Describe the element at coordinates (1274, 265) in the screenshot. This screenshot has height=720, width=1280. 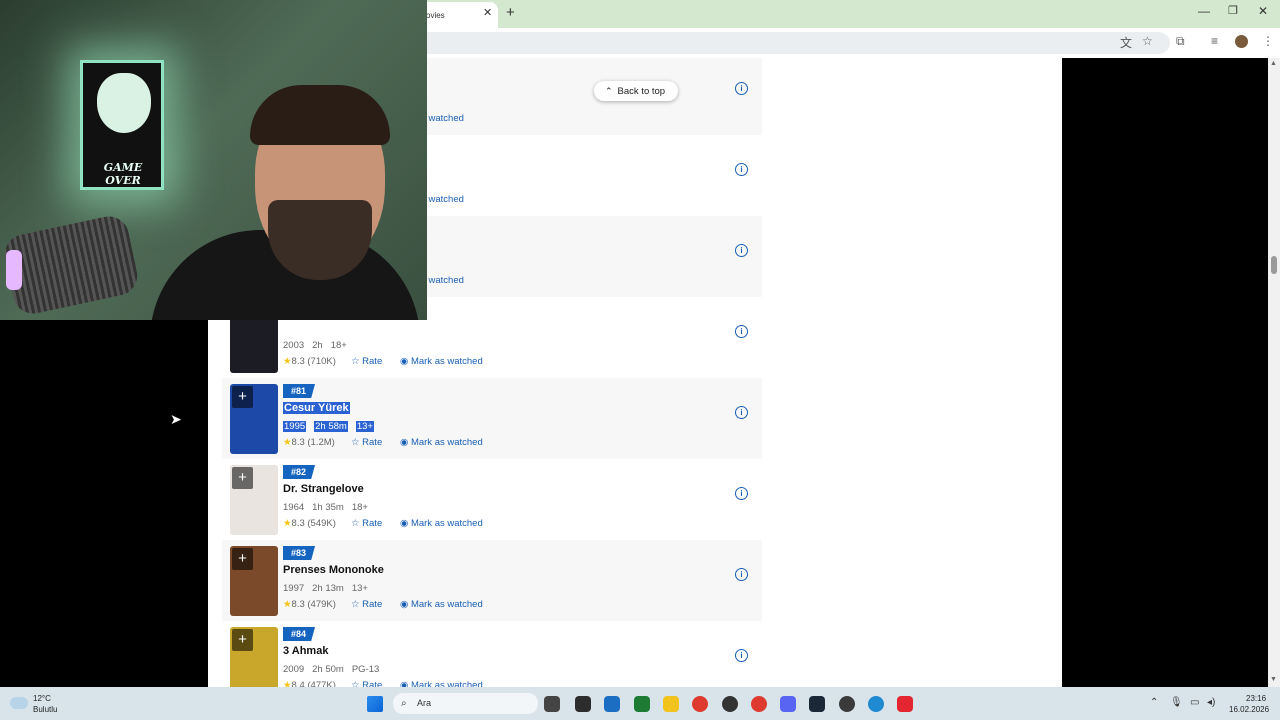
I see `scrollbar-thumb` at that location.